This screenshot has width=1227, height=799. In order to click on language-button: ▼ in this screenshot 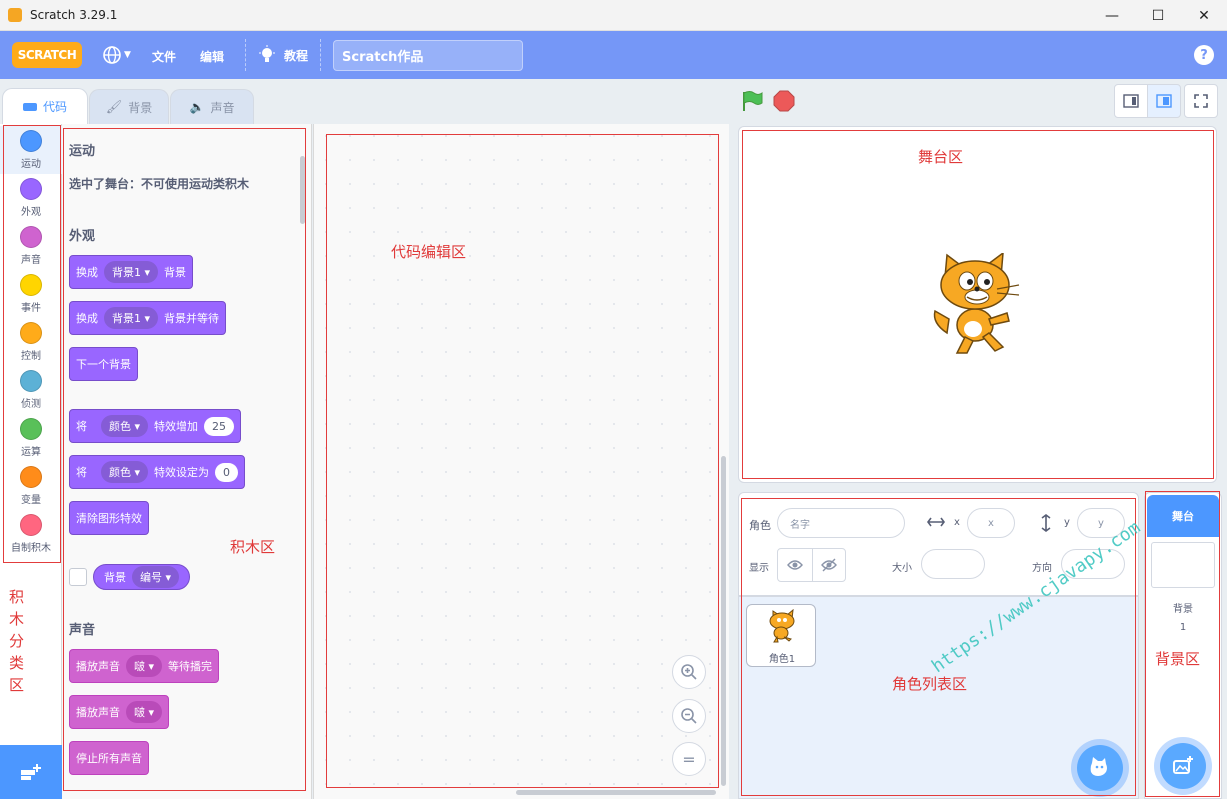, I will do `click(120, 55)`.